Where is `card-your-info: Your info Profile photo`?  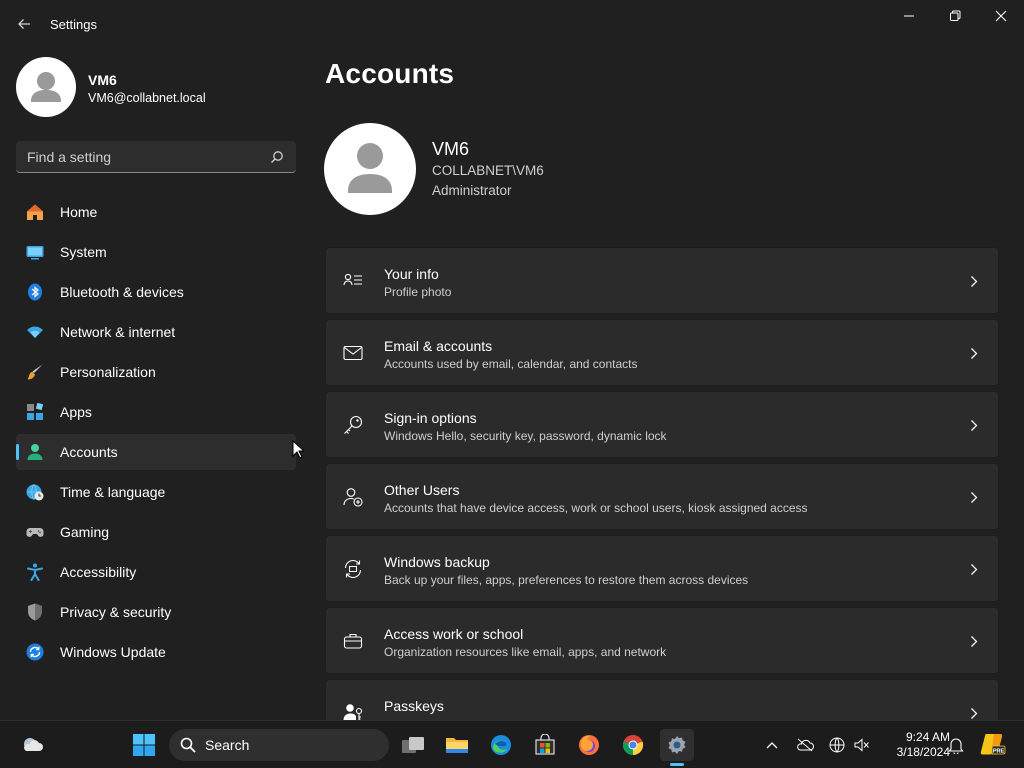 card-your-info: Your info Profile photo is located at coordinates (662, 280).